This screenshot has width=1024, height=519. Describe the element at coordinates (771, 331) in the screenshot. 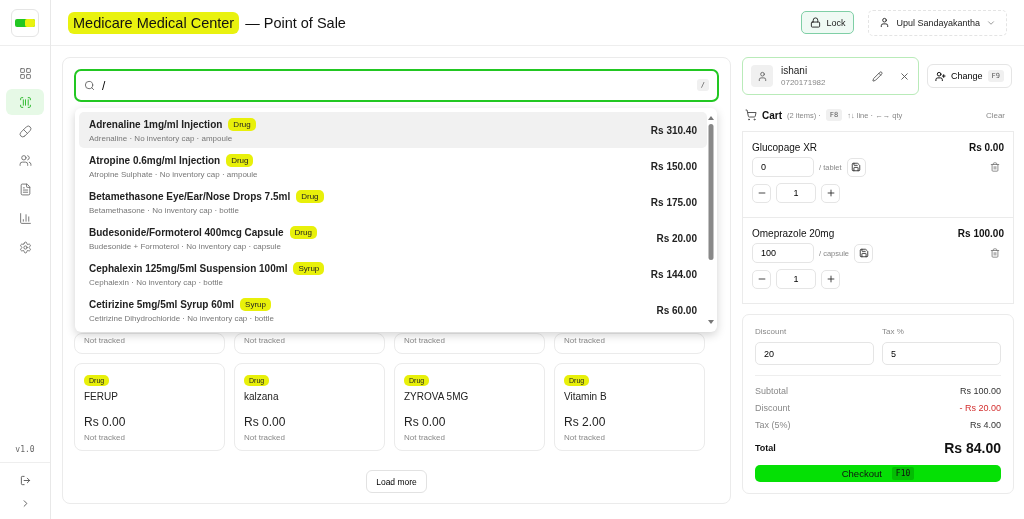

I see `discount-label: Discount` at that location.